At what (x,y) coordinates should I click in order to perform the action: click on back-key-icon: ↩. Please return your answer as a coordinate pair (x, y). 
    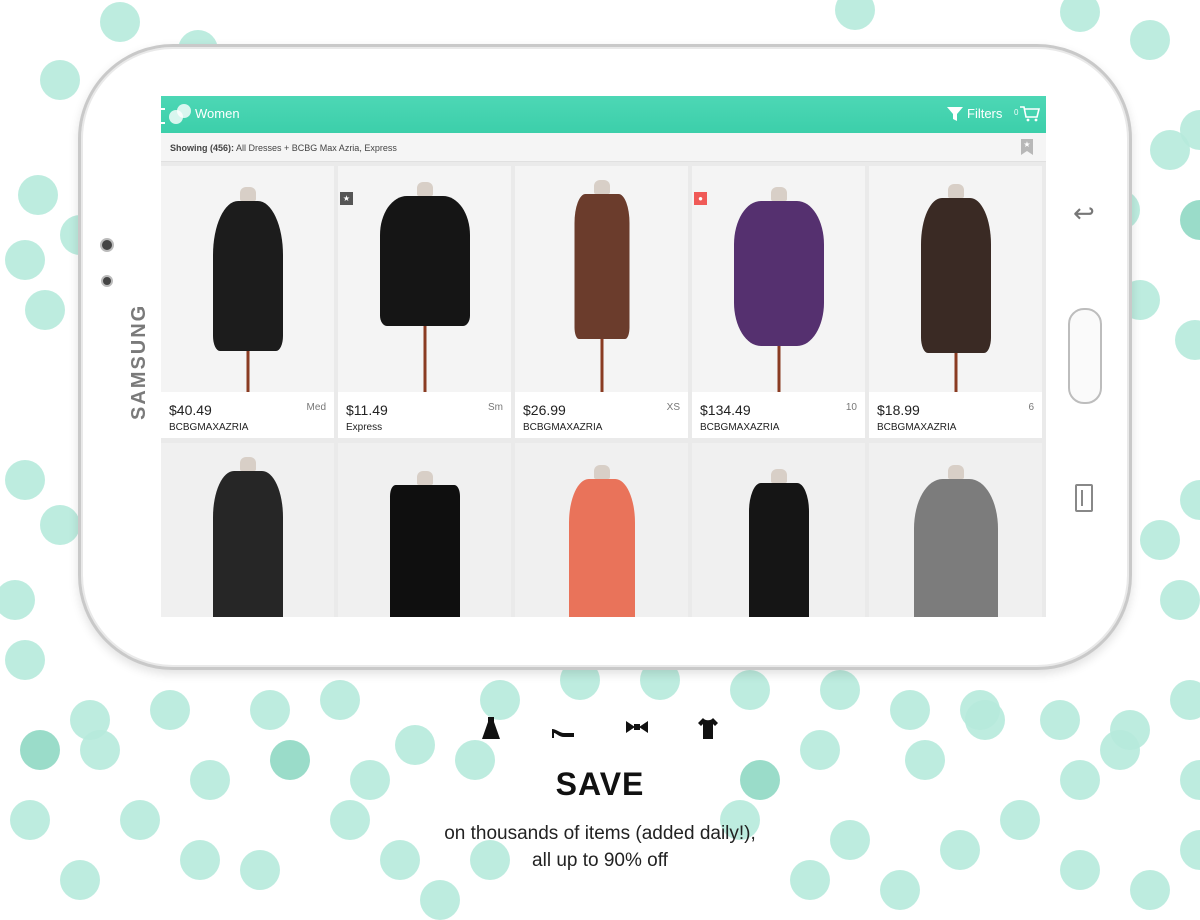
    Looking at the image, I should click on (1084, 213).